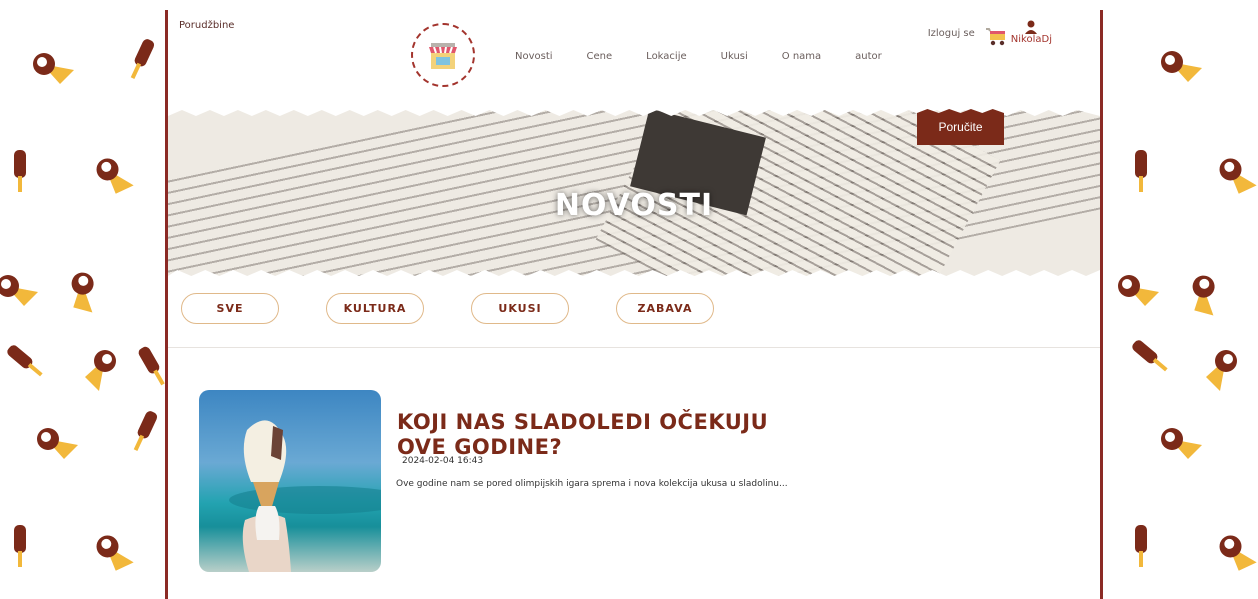  I want to click on nav-novosti: Novosti, so click(534, 56).